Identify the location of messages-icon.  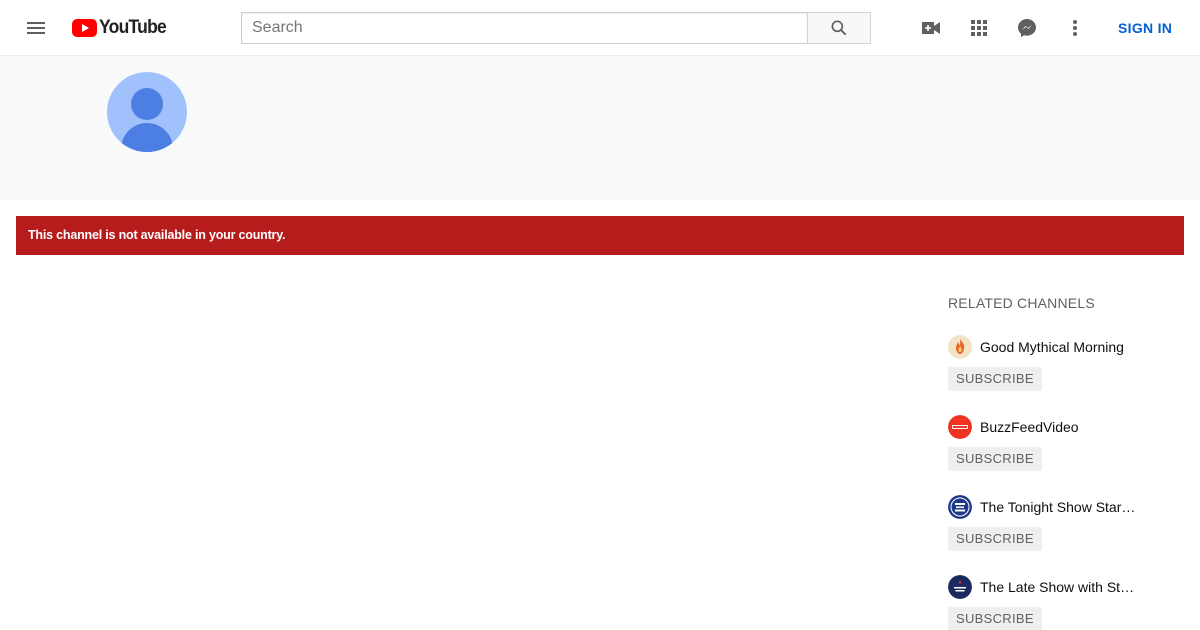
(1027, 28).